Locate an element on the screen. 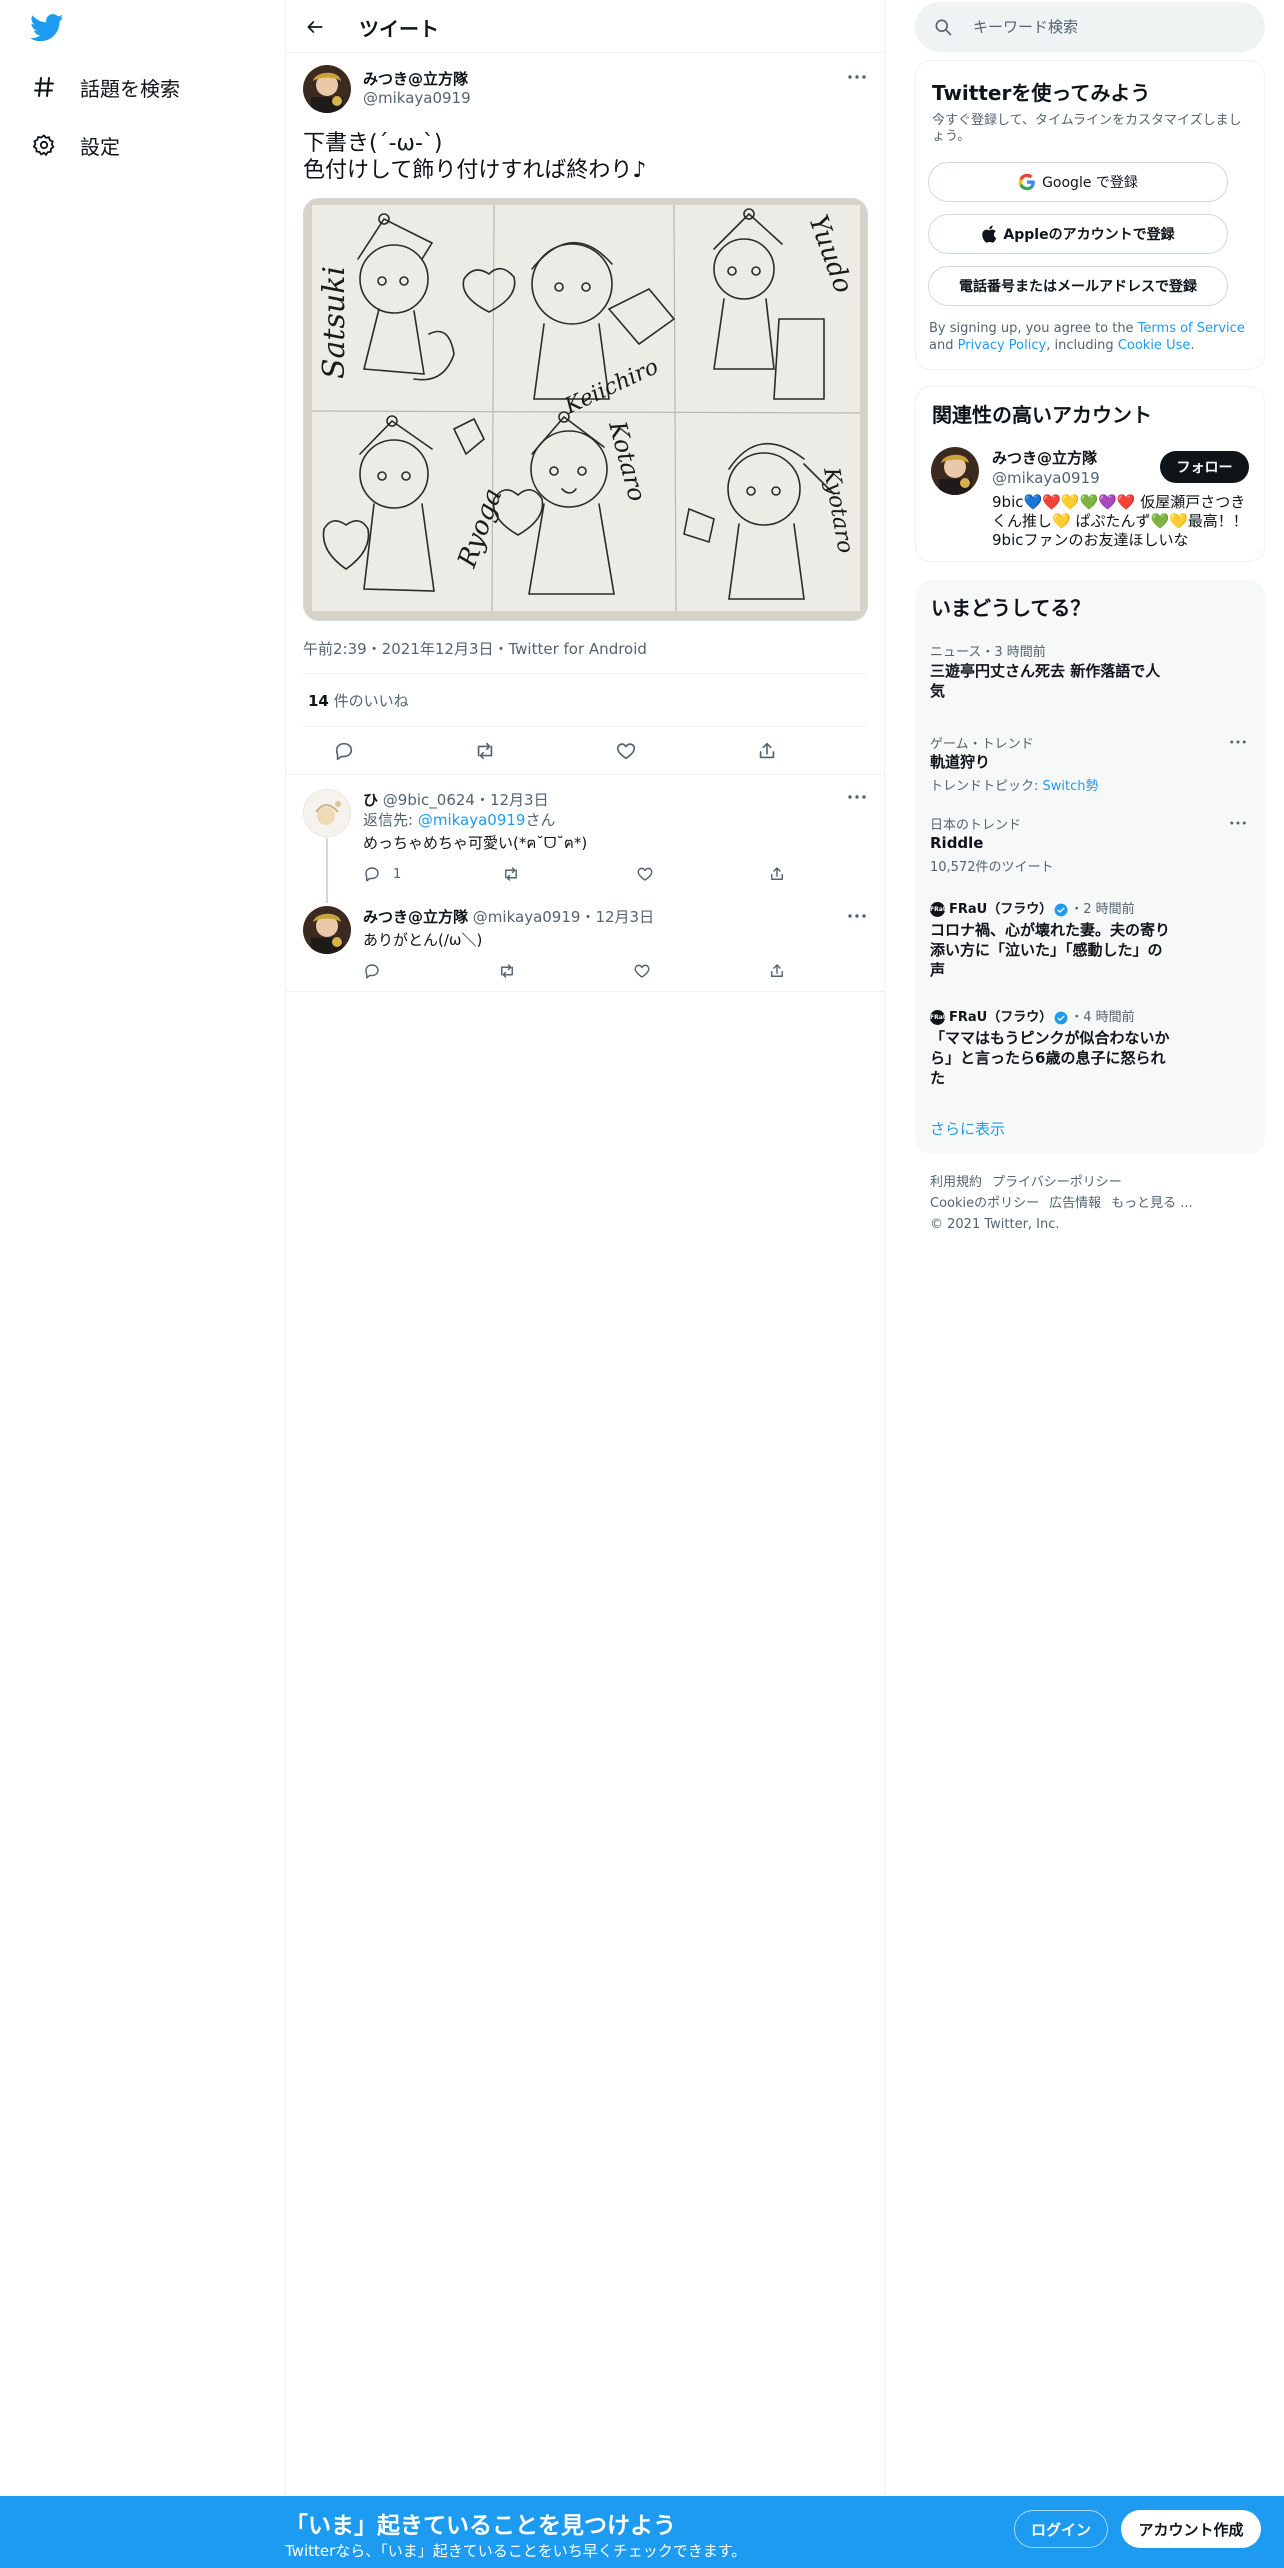 The height and width of the screenshot is (2568, 1284). reply-2-reply-button is located at coordinates (372, 971).